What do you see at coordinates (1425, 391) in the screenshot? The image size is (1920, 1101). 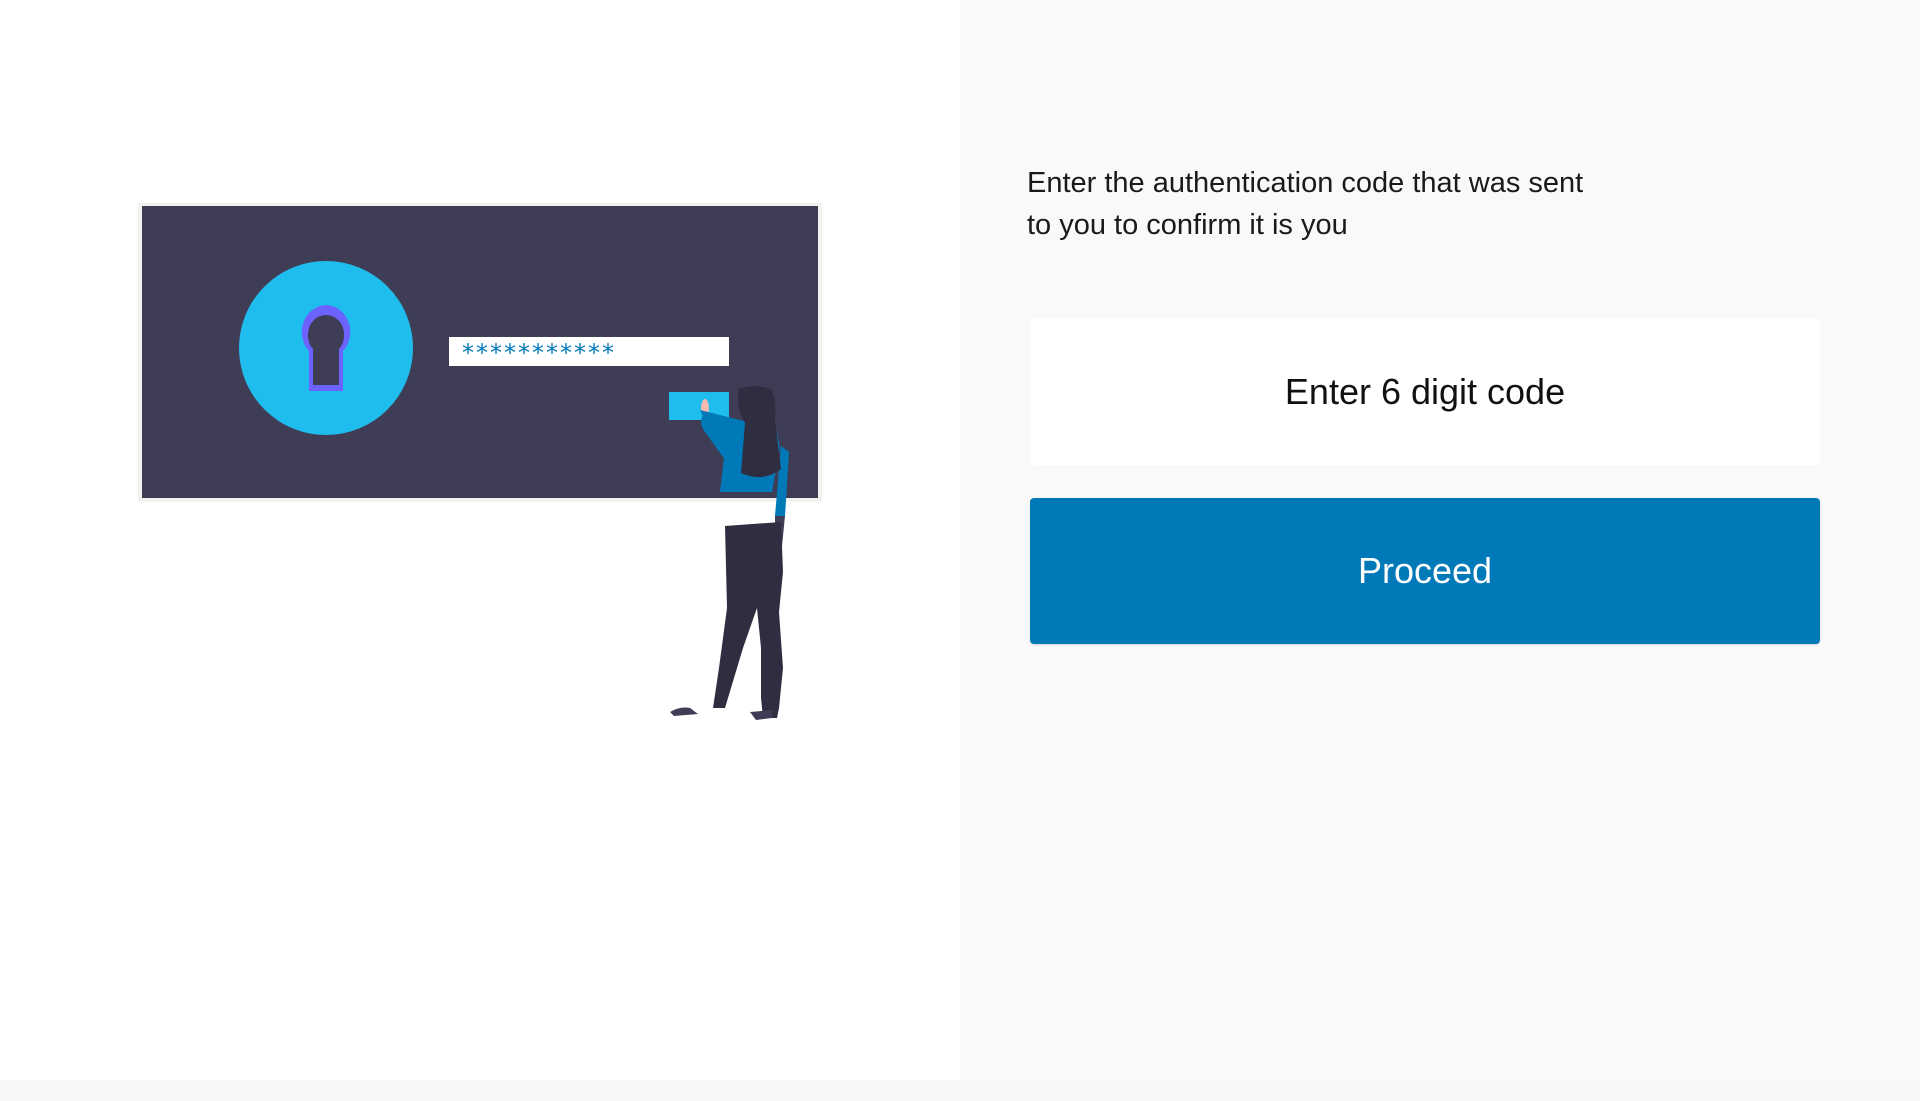 I see `code-input` at bounding box center [1425, 391].